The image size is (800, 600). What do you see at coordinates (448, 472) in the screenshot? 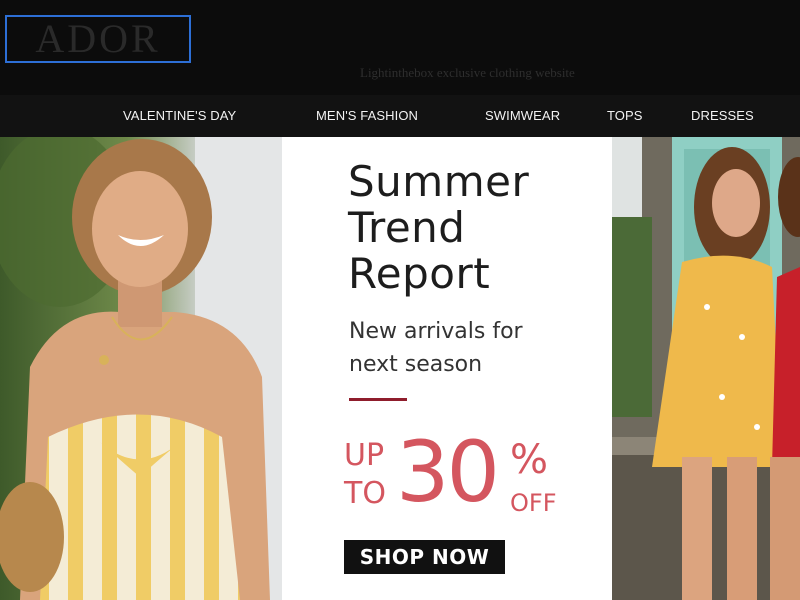
I see `sale-percent-value: 30` at bounding box center [448, 472].